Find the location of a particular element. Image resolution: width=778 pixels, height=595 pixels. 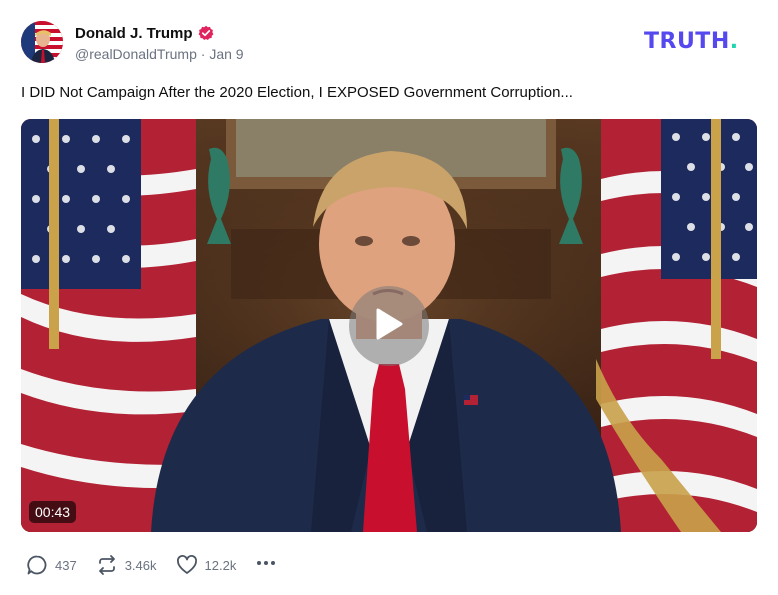

reply-count: 437 is located at coordinates (66, 565).